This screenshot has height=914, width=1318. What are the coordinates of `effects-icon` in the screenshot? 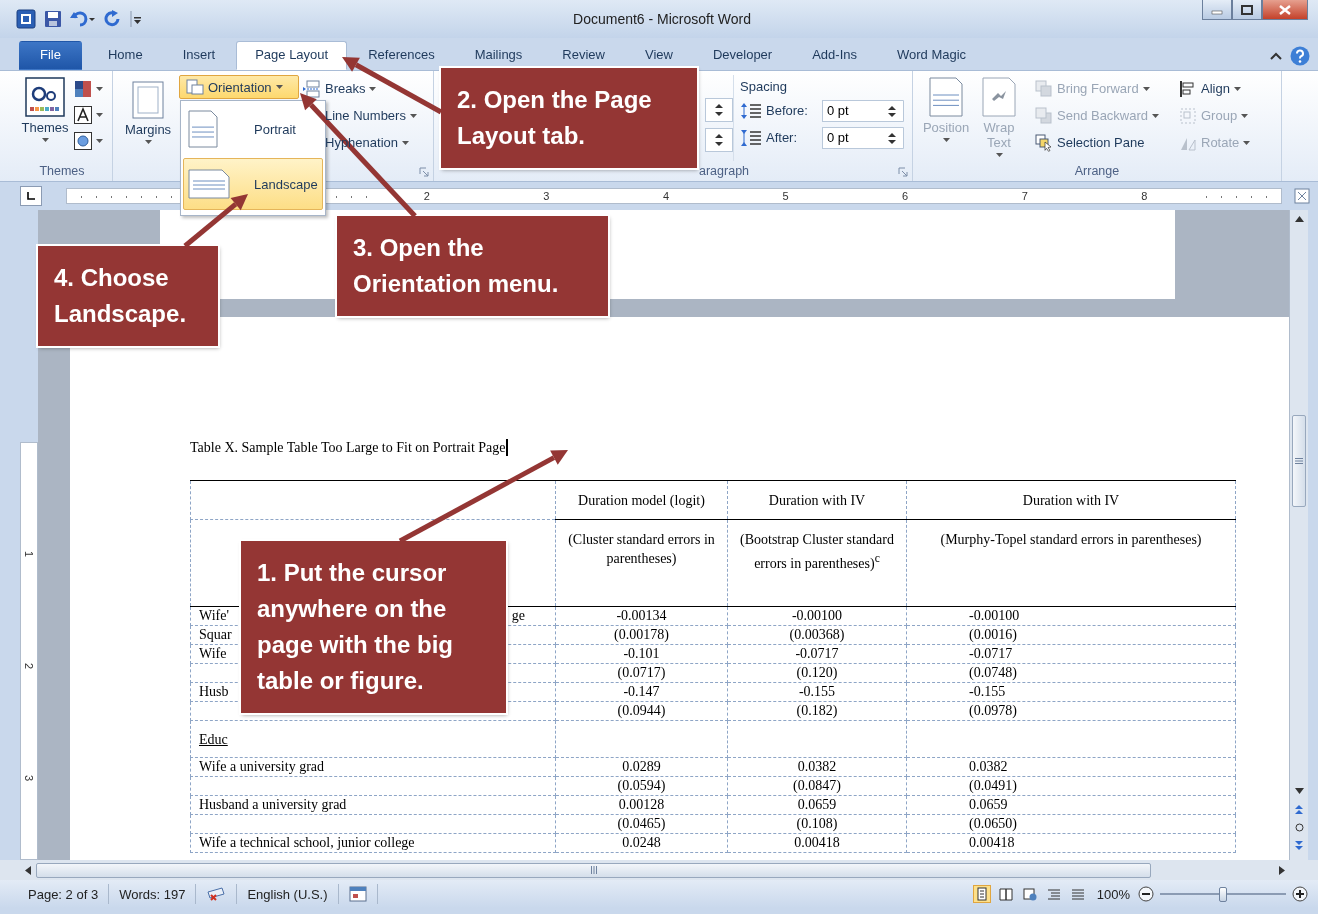 It's located at (83, 141).